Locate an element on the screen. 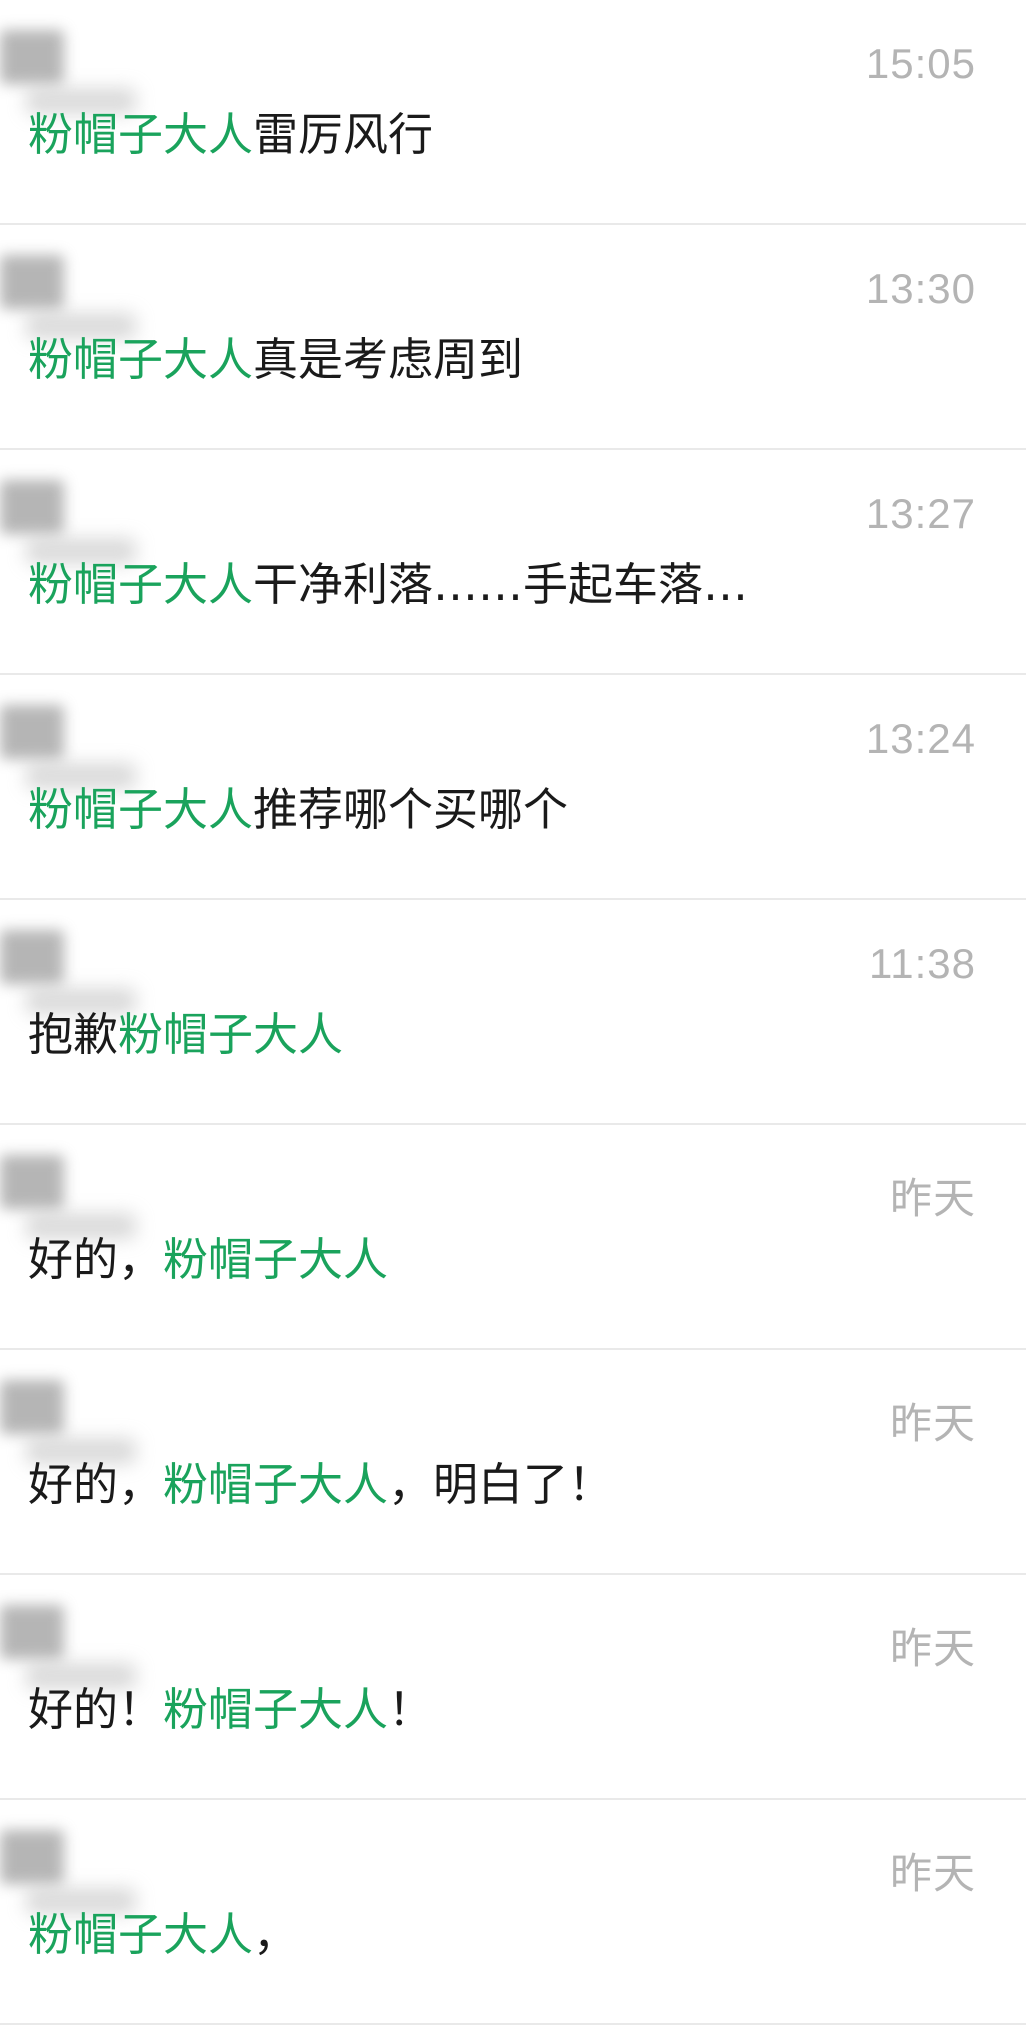  message-text: 好的，粉帽子大人 is located at coordinates (208, 1255).